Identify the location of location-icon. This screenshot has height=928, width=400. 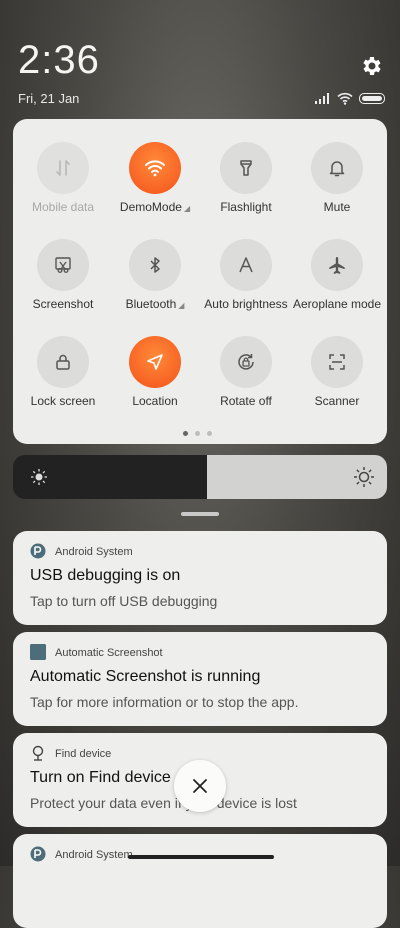
(155, 362).